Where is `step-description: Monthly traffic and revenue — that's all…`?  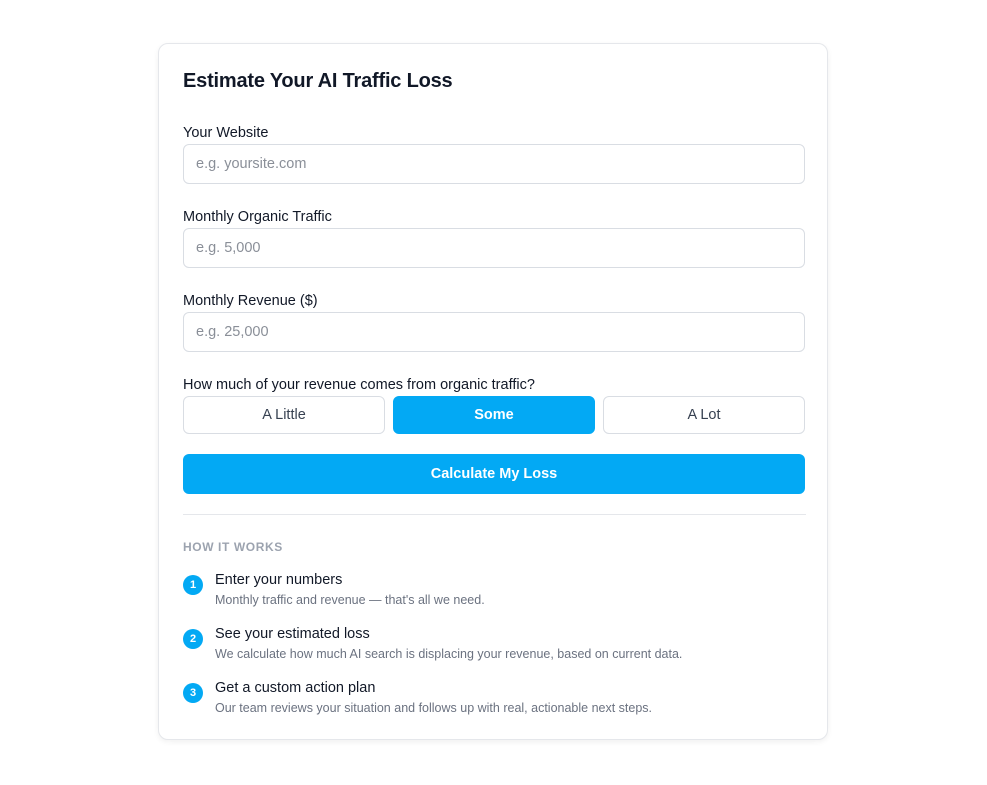 step-description: Monthly traffic and revenue — that's all… is located at coordinates (350, 600).